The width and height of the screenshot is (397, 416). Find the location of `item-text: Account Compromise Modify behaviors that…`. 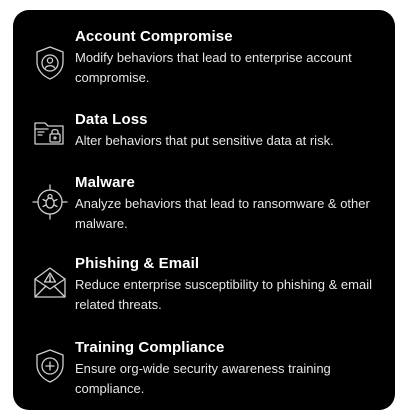

item-text: Account Compromise Modify behaviors that… is located at coordinates (232, 58).